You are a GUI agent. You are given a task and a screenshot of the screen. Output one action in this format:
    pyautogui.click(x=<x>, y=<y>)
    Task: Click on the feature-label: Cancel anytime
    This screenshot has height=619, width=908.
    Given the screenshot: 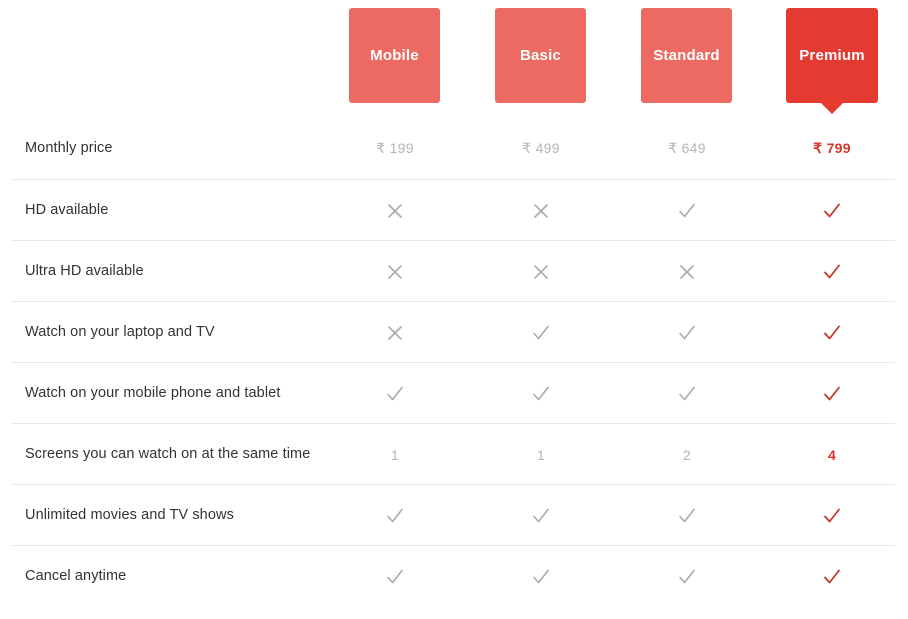 What is the action you would take?
    pyautogui.click(x=76, y=576)
    